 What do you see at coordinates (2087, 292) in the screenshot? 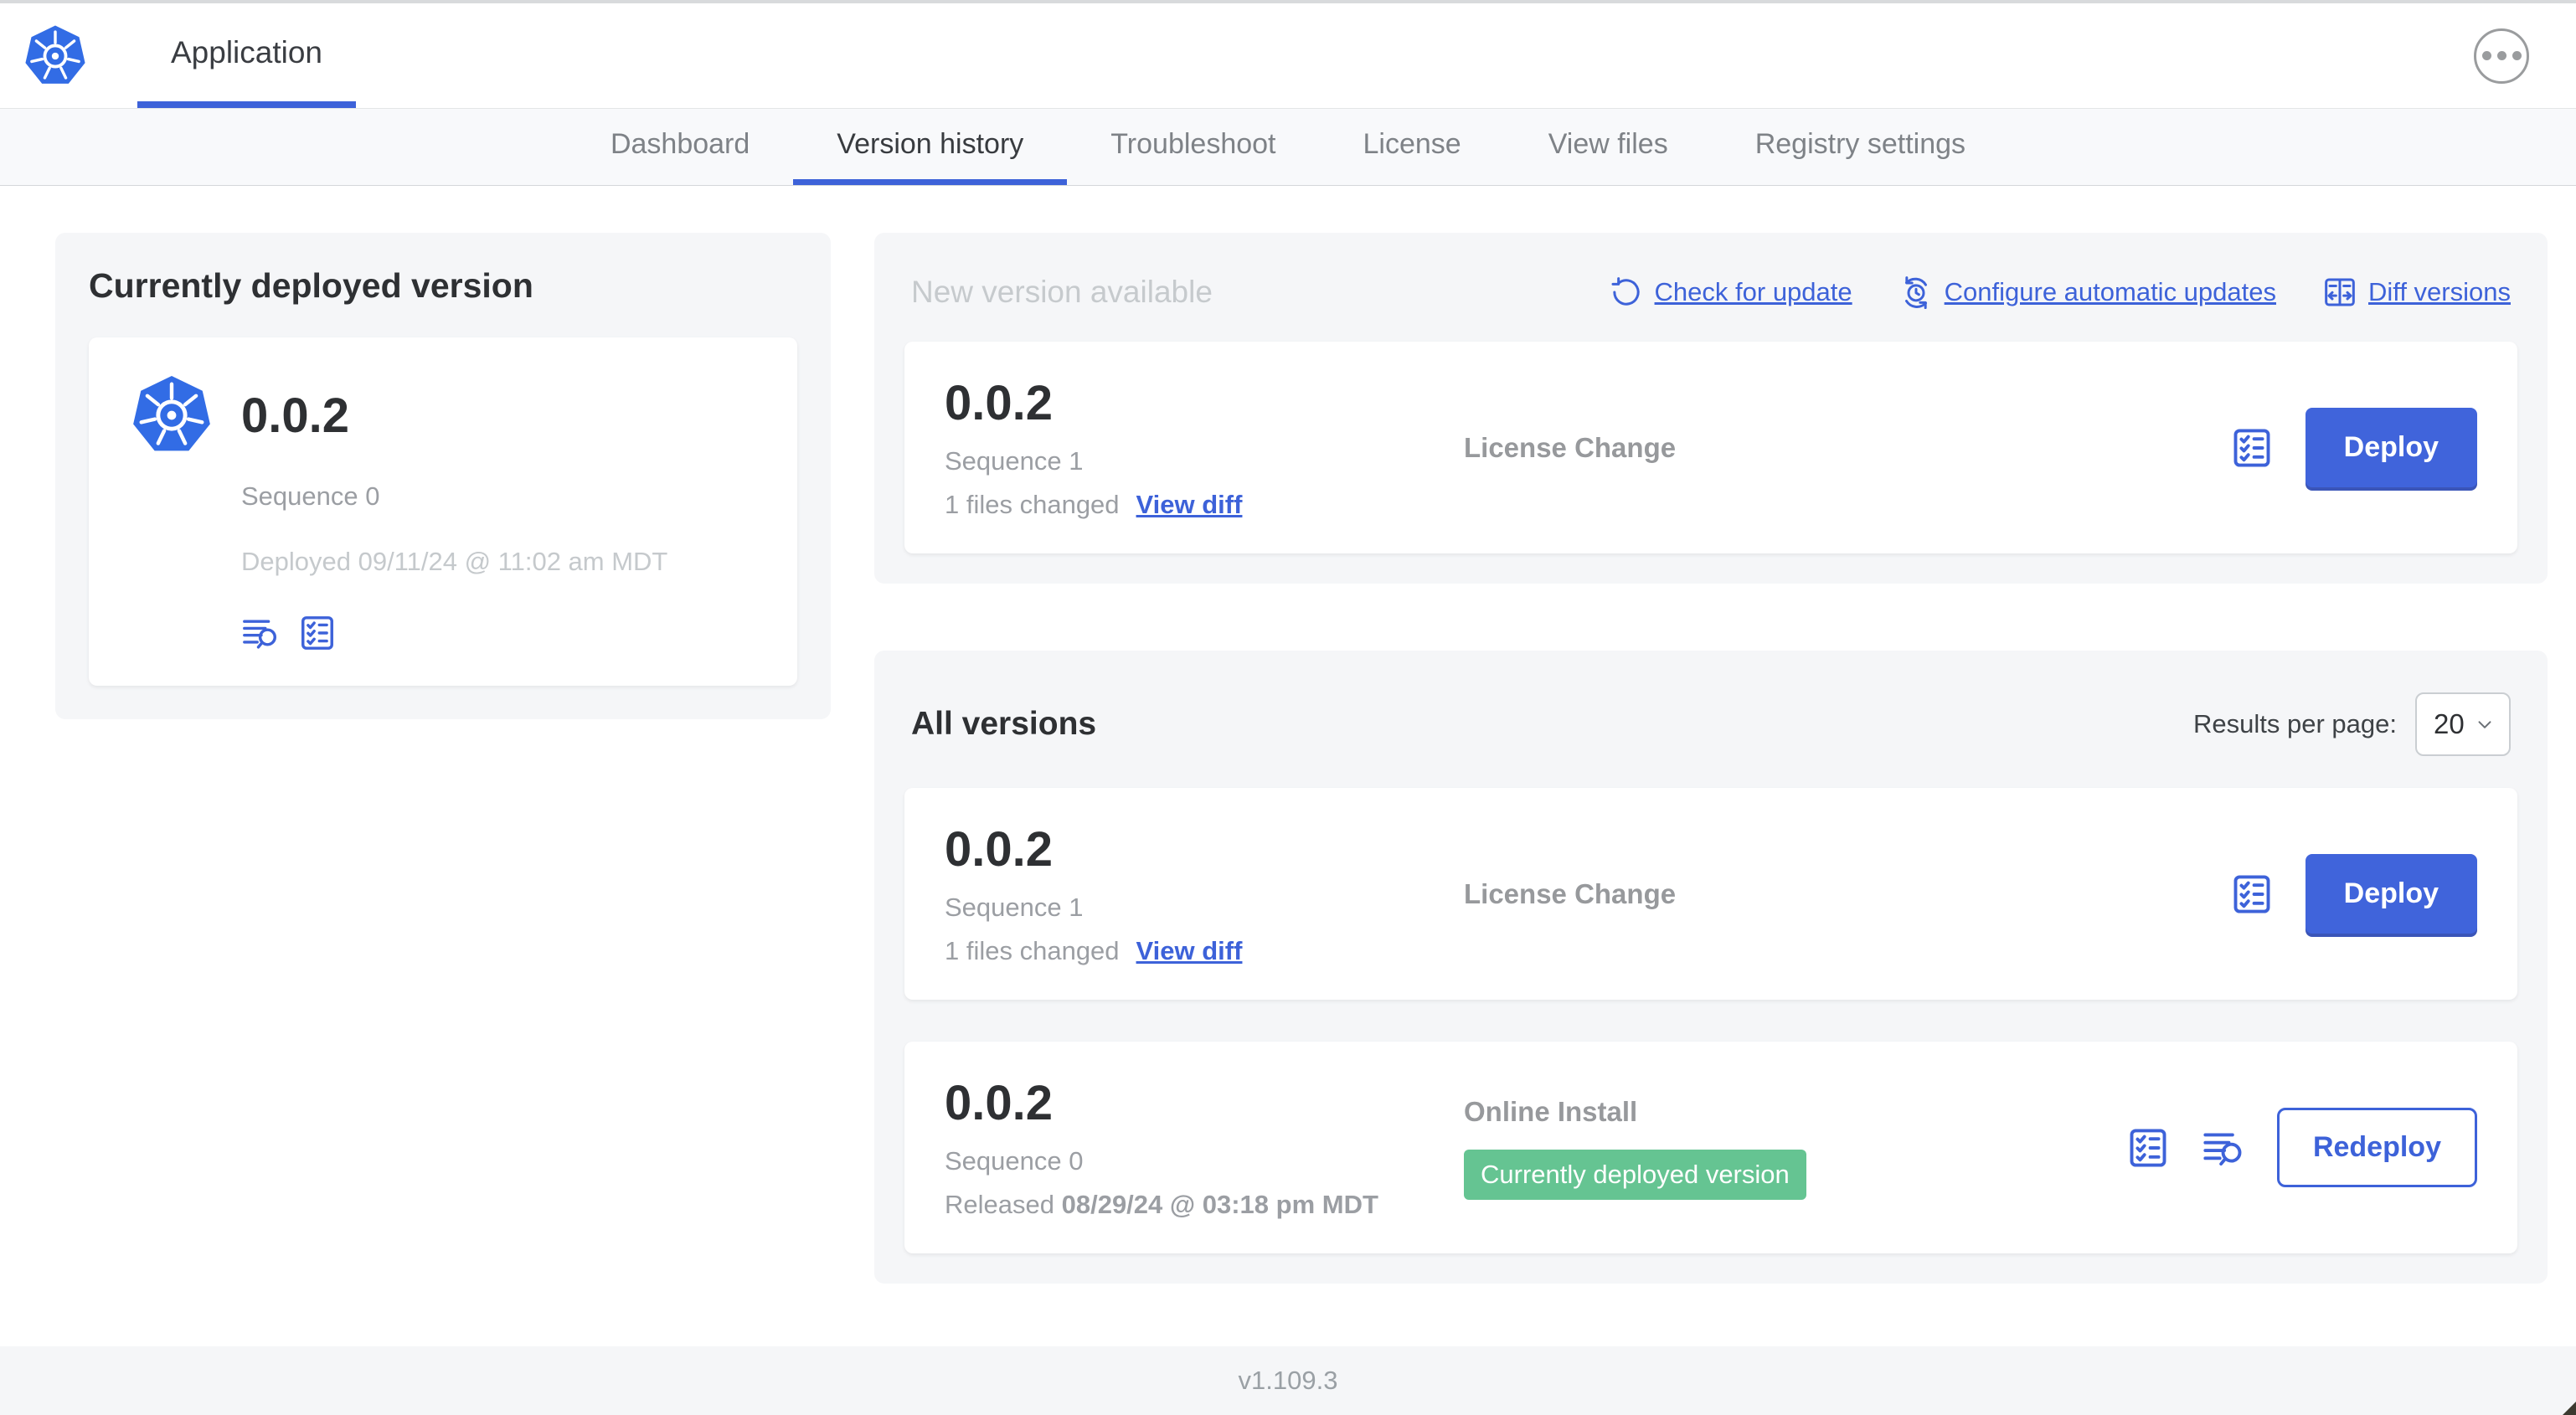
I see `configure-automatic-updates-link: Configure automatic updates` at bounding box center [2087, 292].